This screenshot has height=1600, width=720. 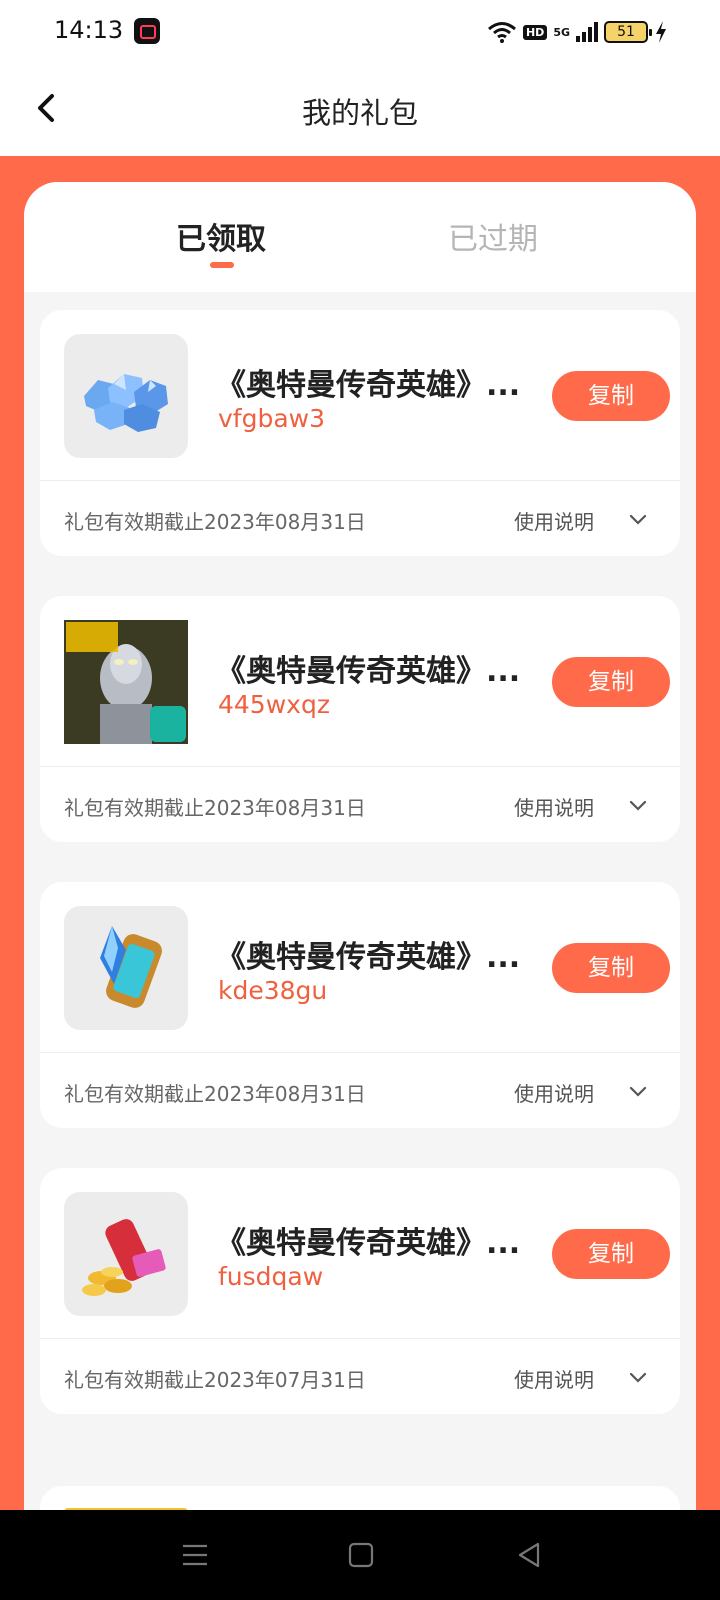 I want to click on blue-crystals-icon, so click(x=126, y=396).